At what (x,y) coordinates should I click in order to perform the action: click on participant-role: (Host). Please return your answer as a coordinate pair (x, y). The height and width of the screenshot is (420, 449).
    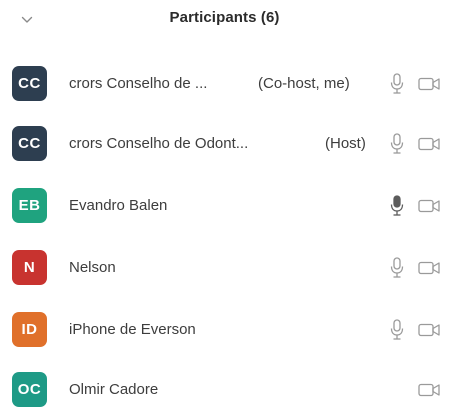
    Looking at the image, I should click on (345, 143).